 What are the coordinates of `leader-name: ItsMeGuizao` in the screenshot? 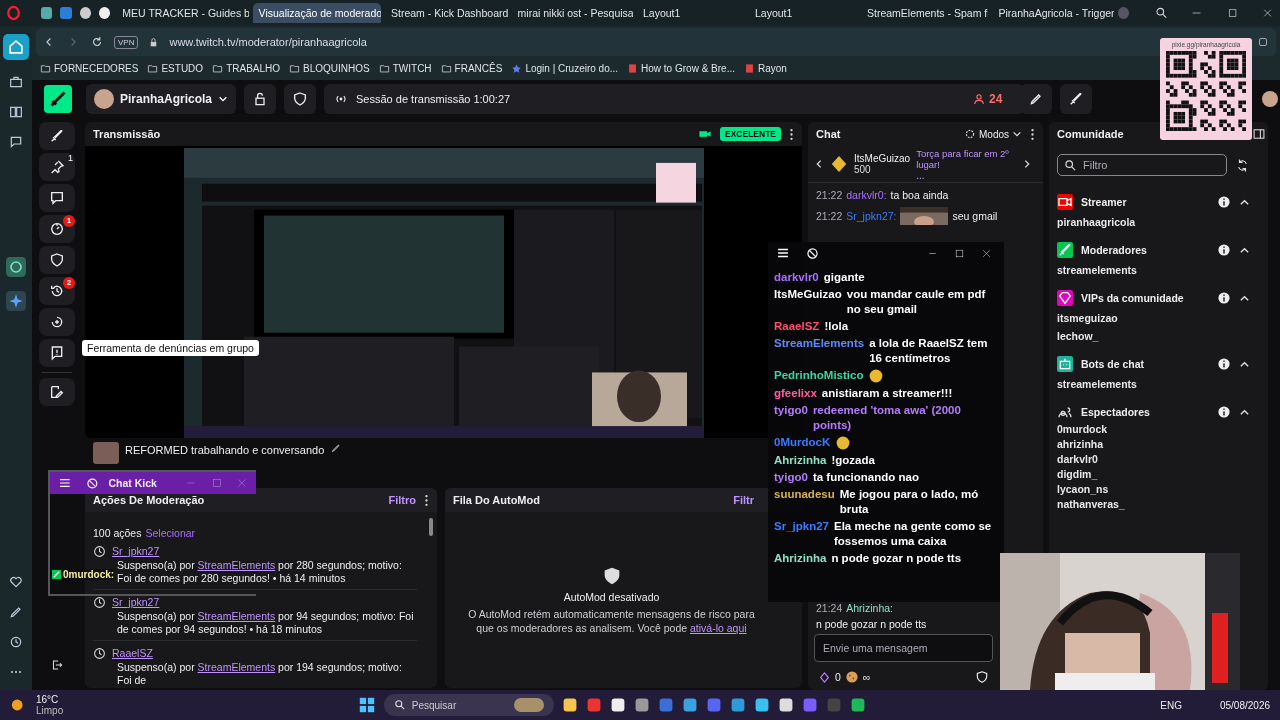 It's located at (882, 158).